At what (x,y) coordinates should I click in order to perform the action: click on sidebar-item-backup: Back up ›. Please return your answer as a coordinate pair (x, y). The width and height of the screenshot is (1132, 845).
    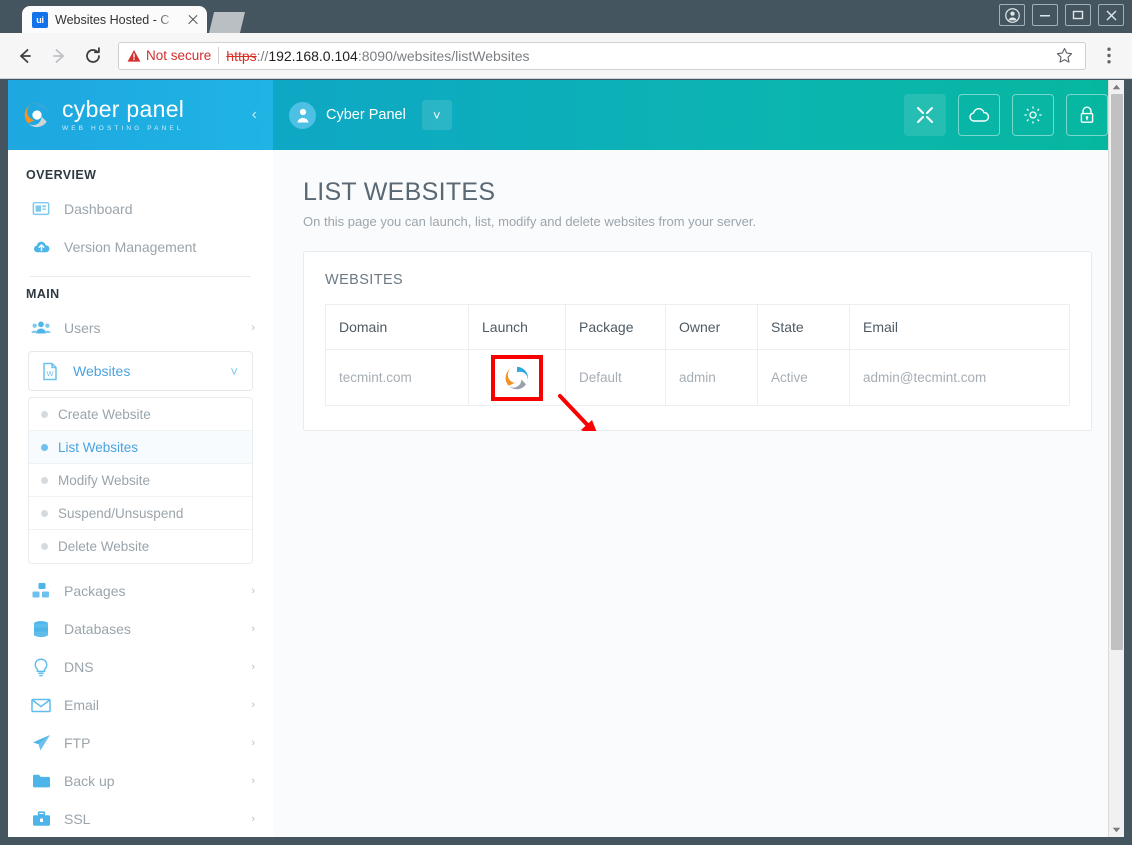
    Looking at the image, I should click on (140, 781).